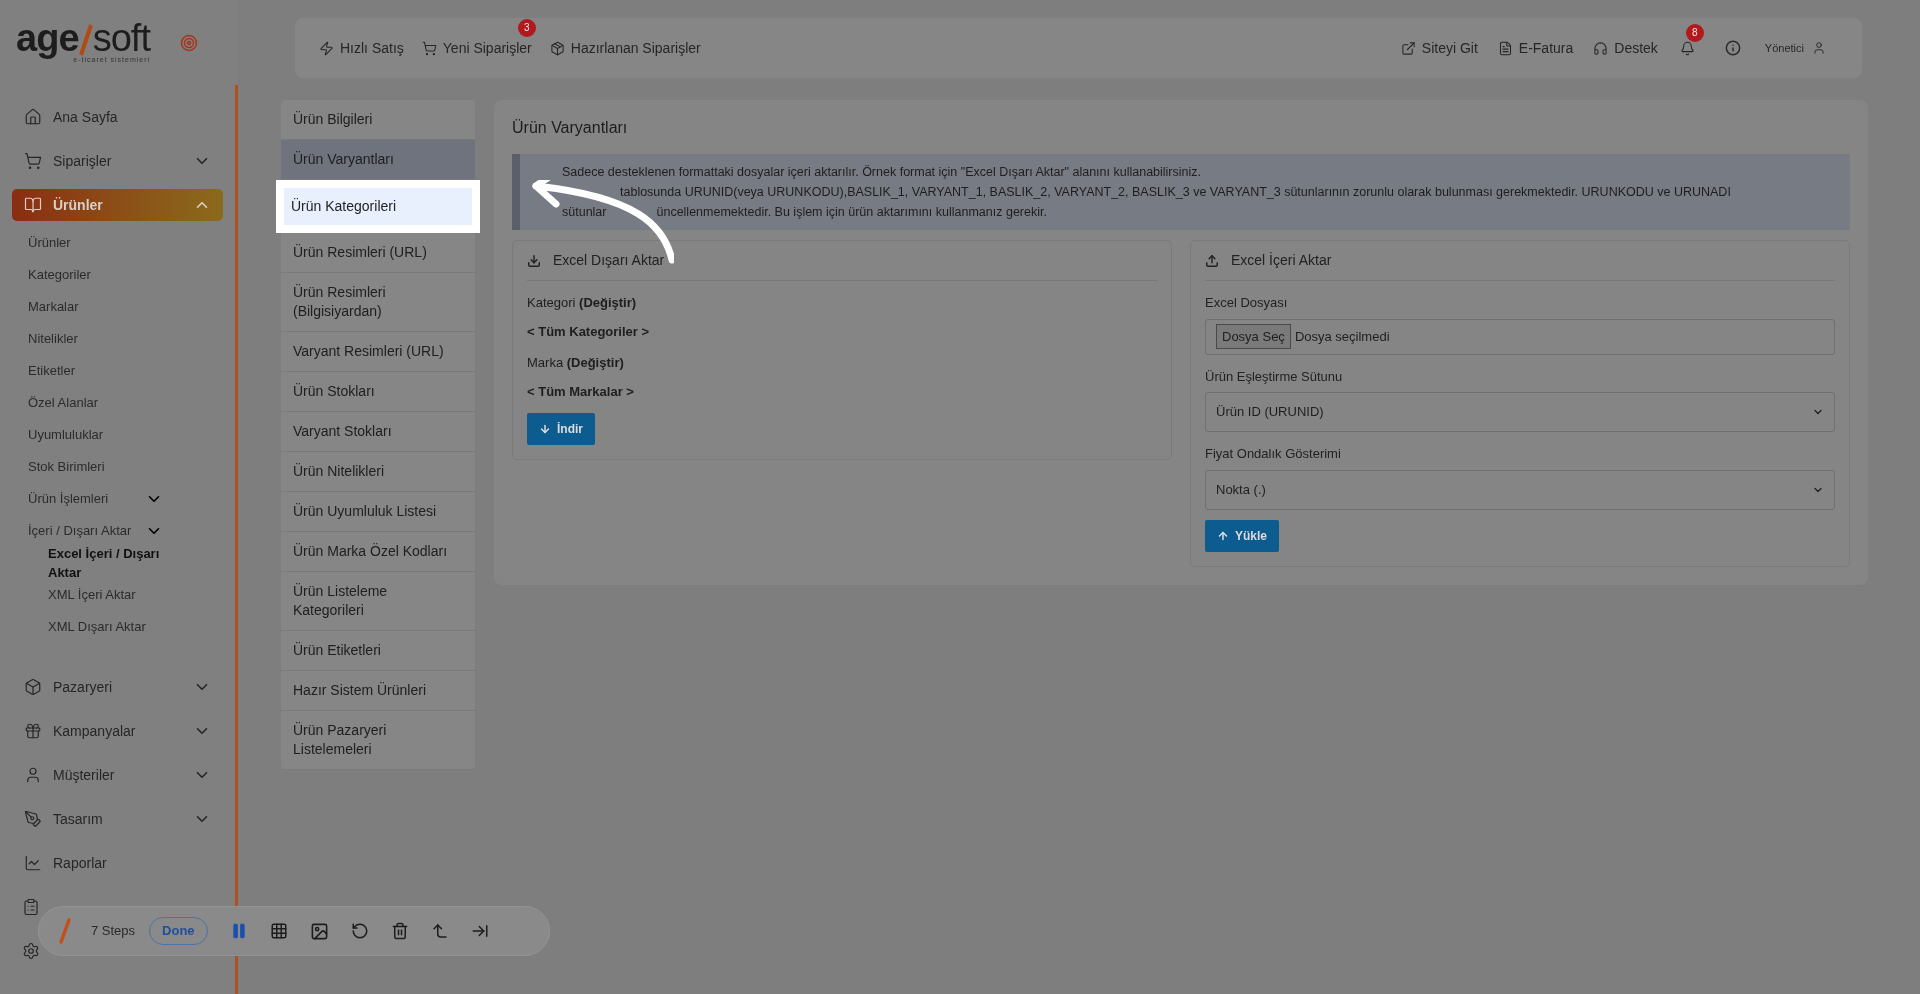 Image resolution: width=1920 pixels, height=994 pixels. What do you see at coordinates (53, 307) in the screenshot?
I see `sidebar-subitem: Markalar` at bounding box center [53, 307].